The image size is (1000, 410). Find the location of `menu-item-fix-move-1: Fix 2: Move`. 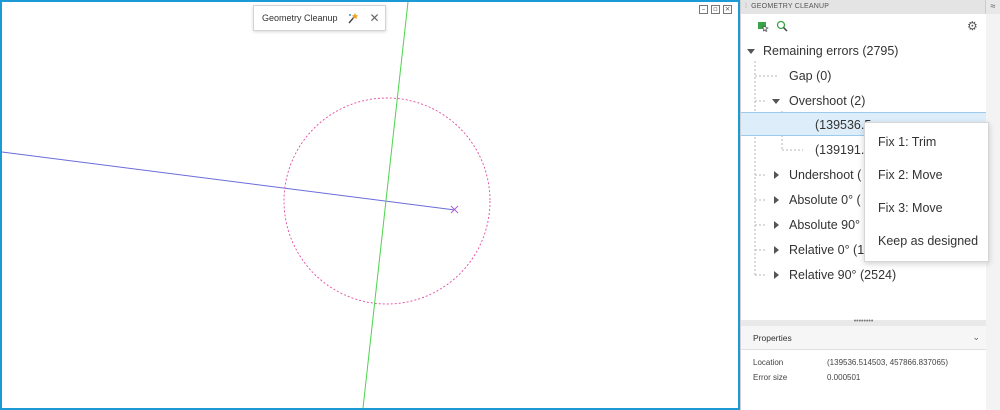

menu-item-fix-move-1: Fix 2: Move is located at coordinates (910, 175).